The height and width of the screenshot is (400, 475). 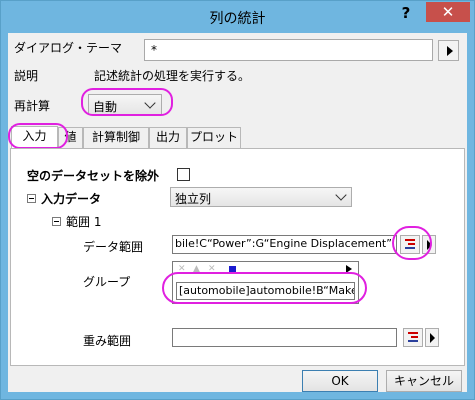 What do you see at coordinates (127, 102) in the screenshot?
I see `highlight-recalculate` at bounding box center [127, 102].